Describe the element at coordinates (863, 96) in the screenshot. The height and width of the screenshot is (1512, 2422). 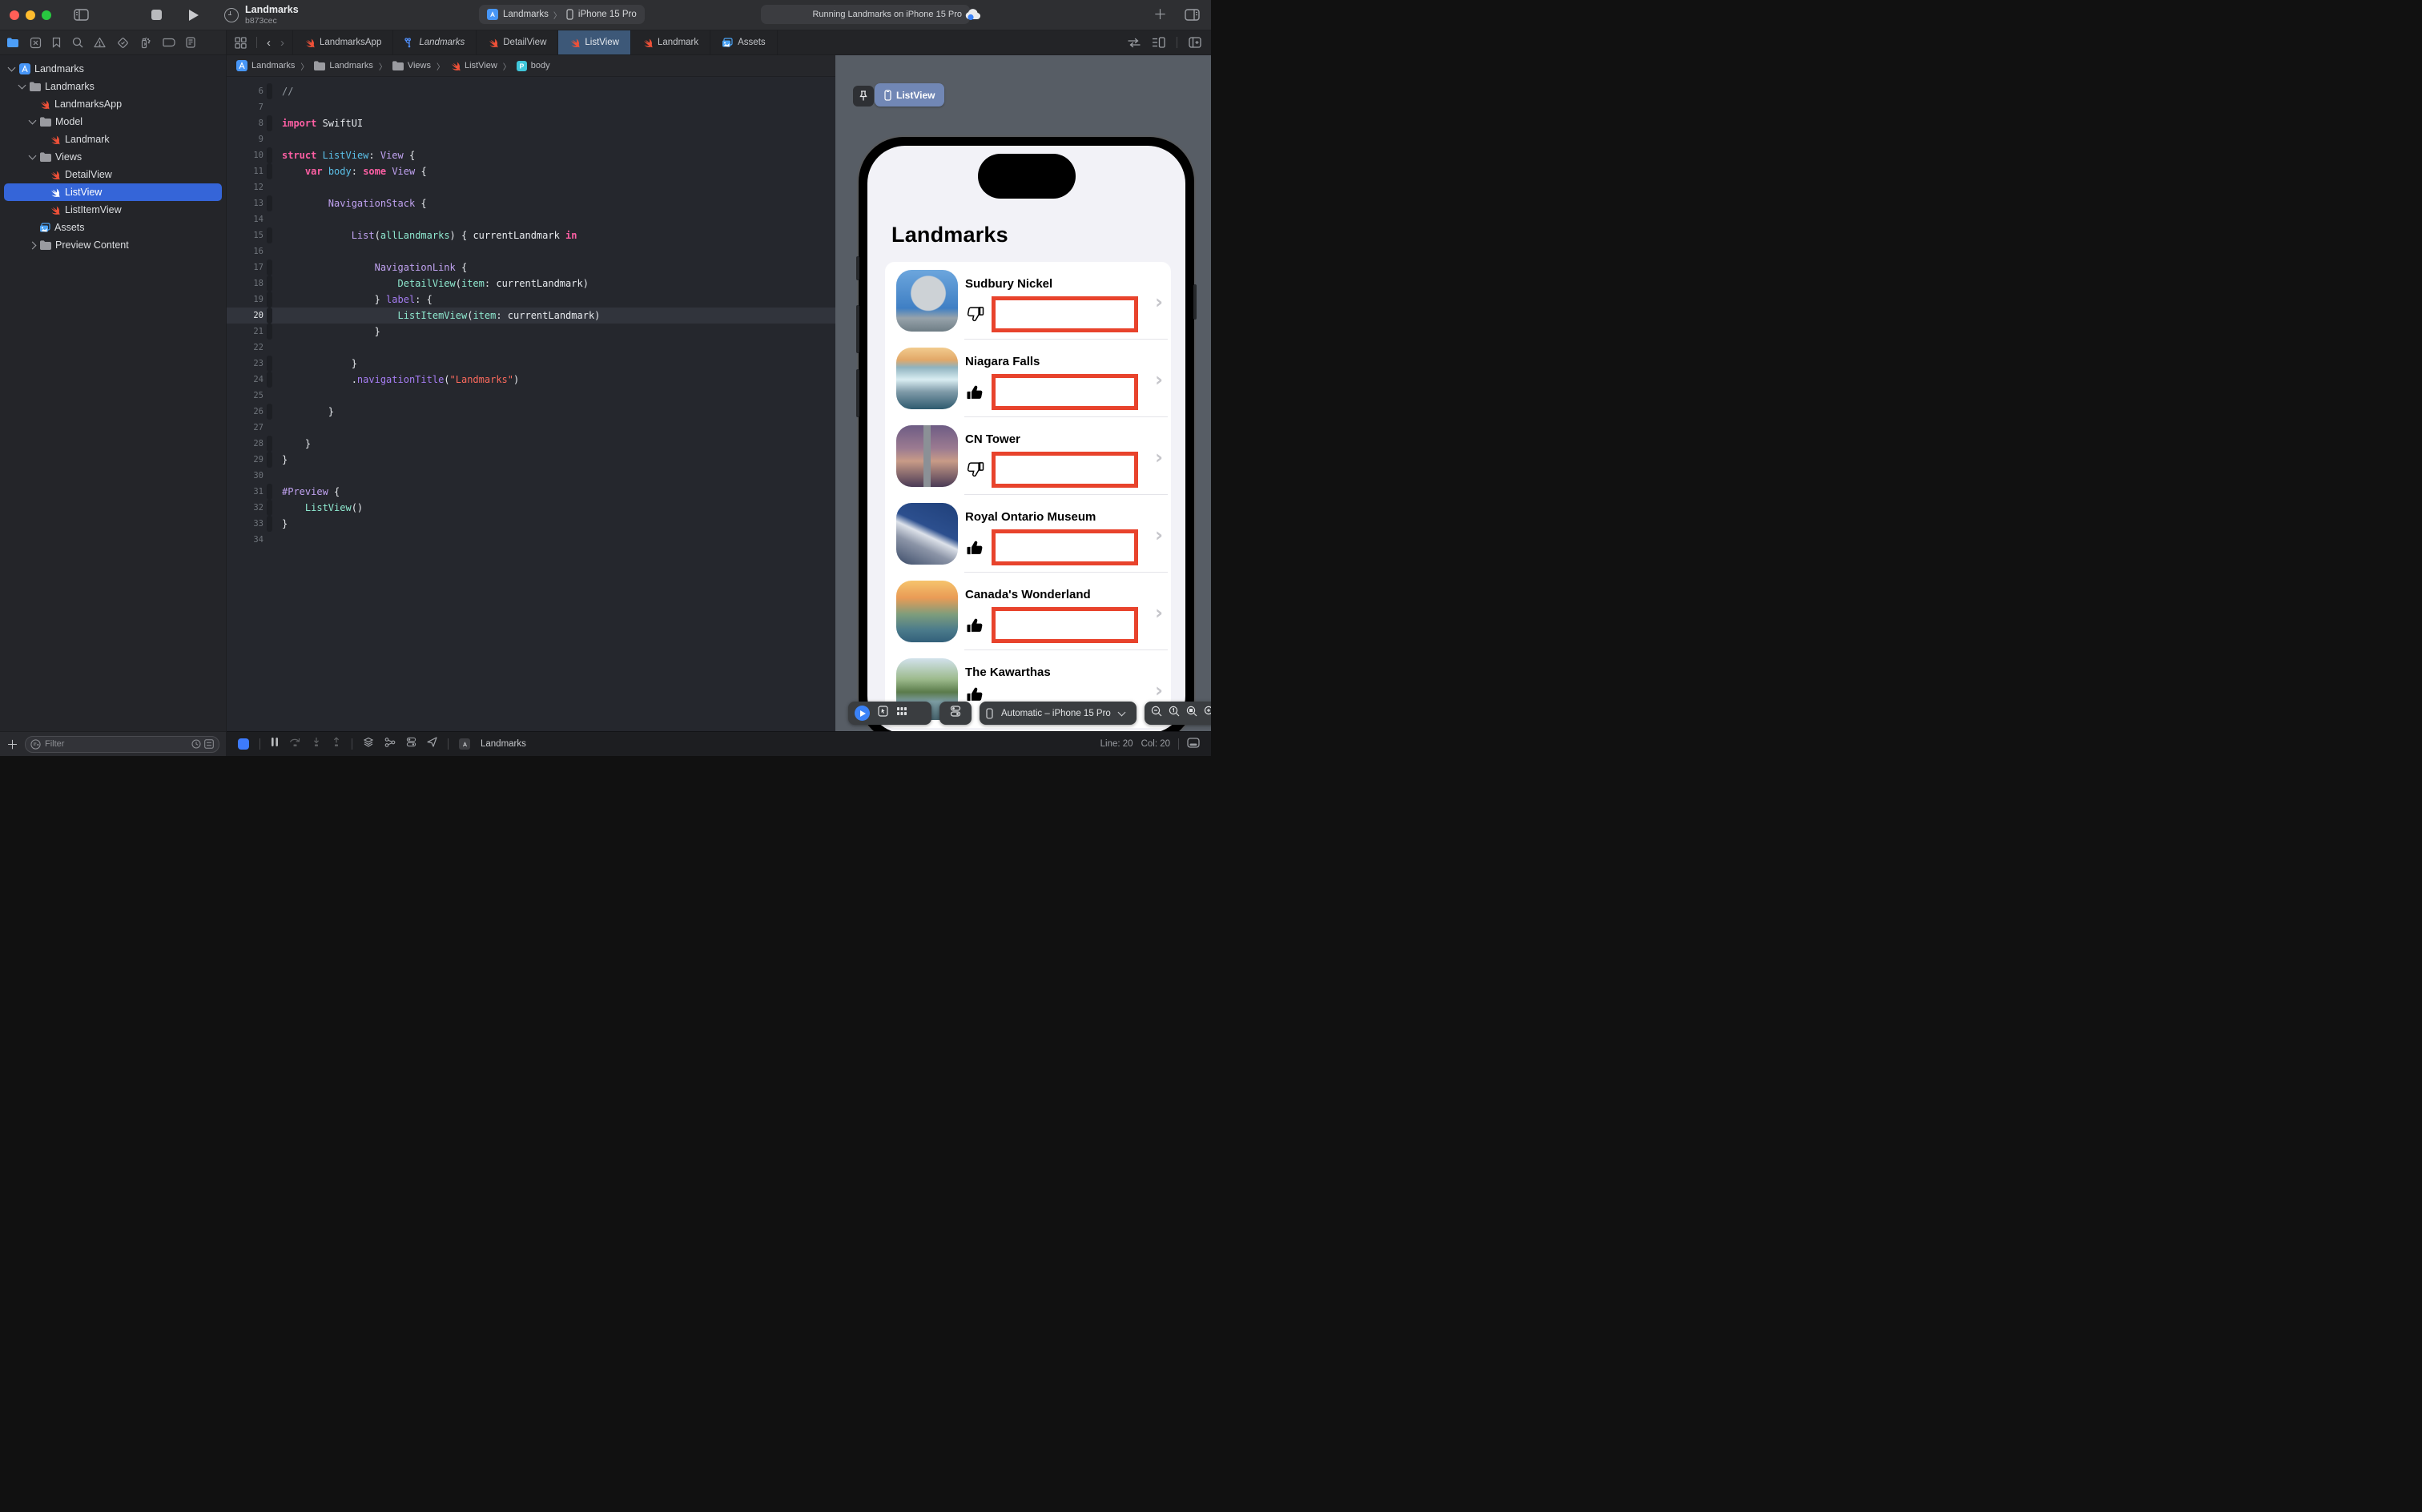
I see `pin-preview-button` at that location.